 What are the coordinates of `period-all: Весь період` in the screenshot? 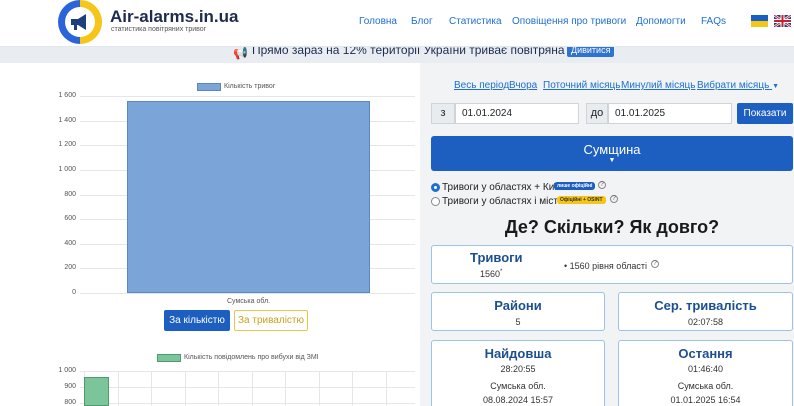 It's located at (481, 85).